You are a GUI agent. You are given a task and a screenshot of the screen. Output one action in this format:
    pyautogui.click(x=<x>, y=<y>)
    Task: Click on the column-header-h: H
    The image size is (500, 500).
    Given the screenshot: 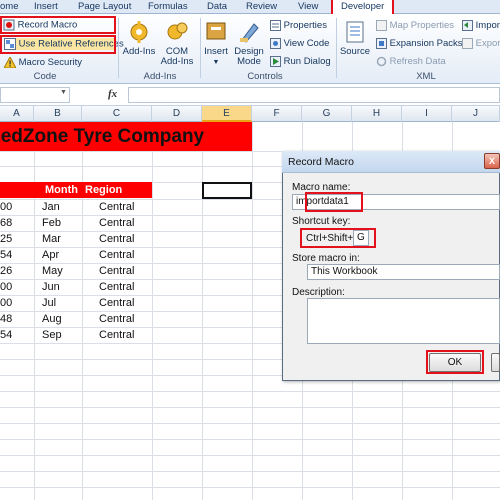 What is the action you would take?
    pyautogui.click(x=377, y=114)
    